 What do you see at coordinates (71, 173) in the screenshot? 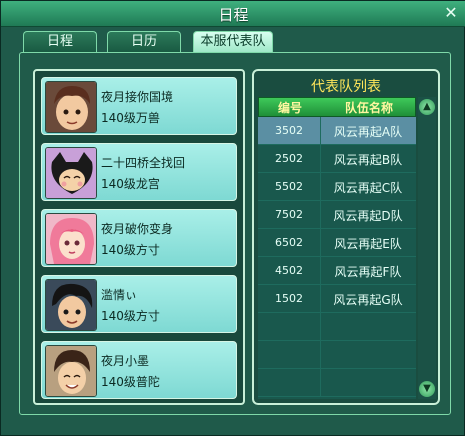
I see `masked-cat-avatar` at bounding box center [71, 173].